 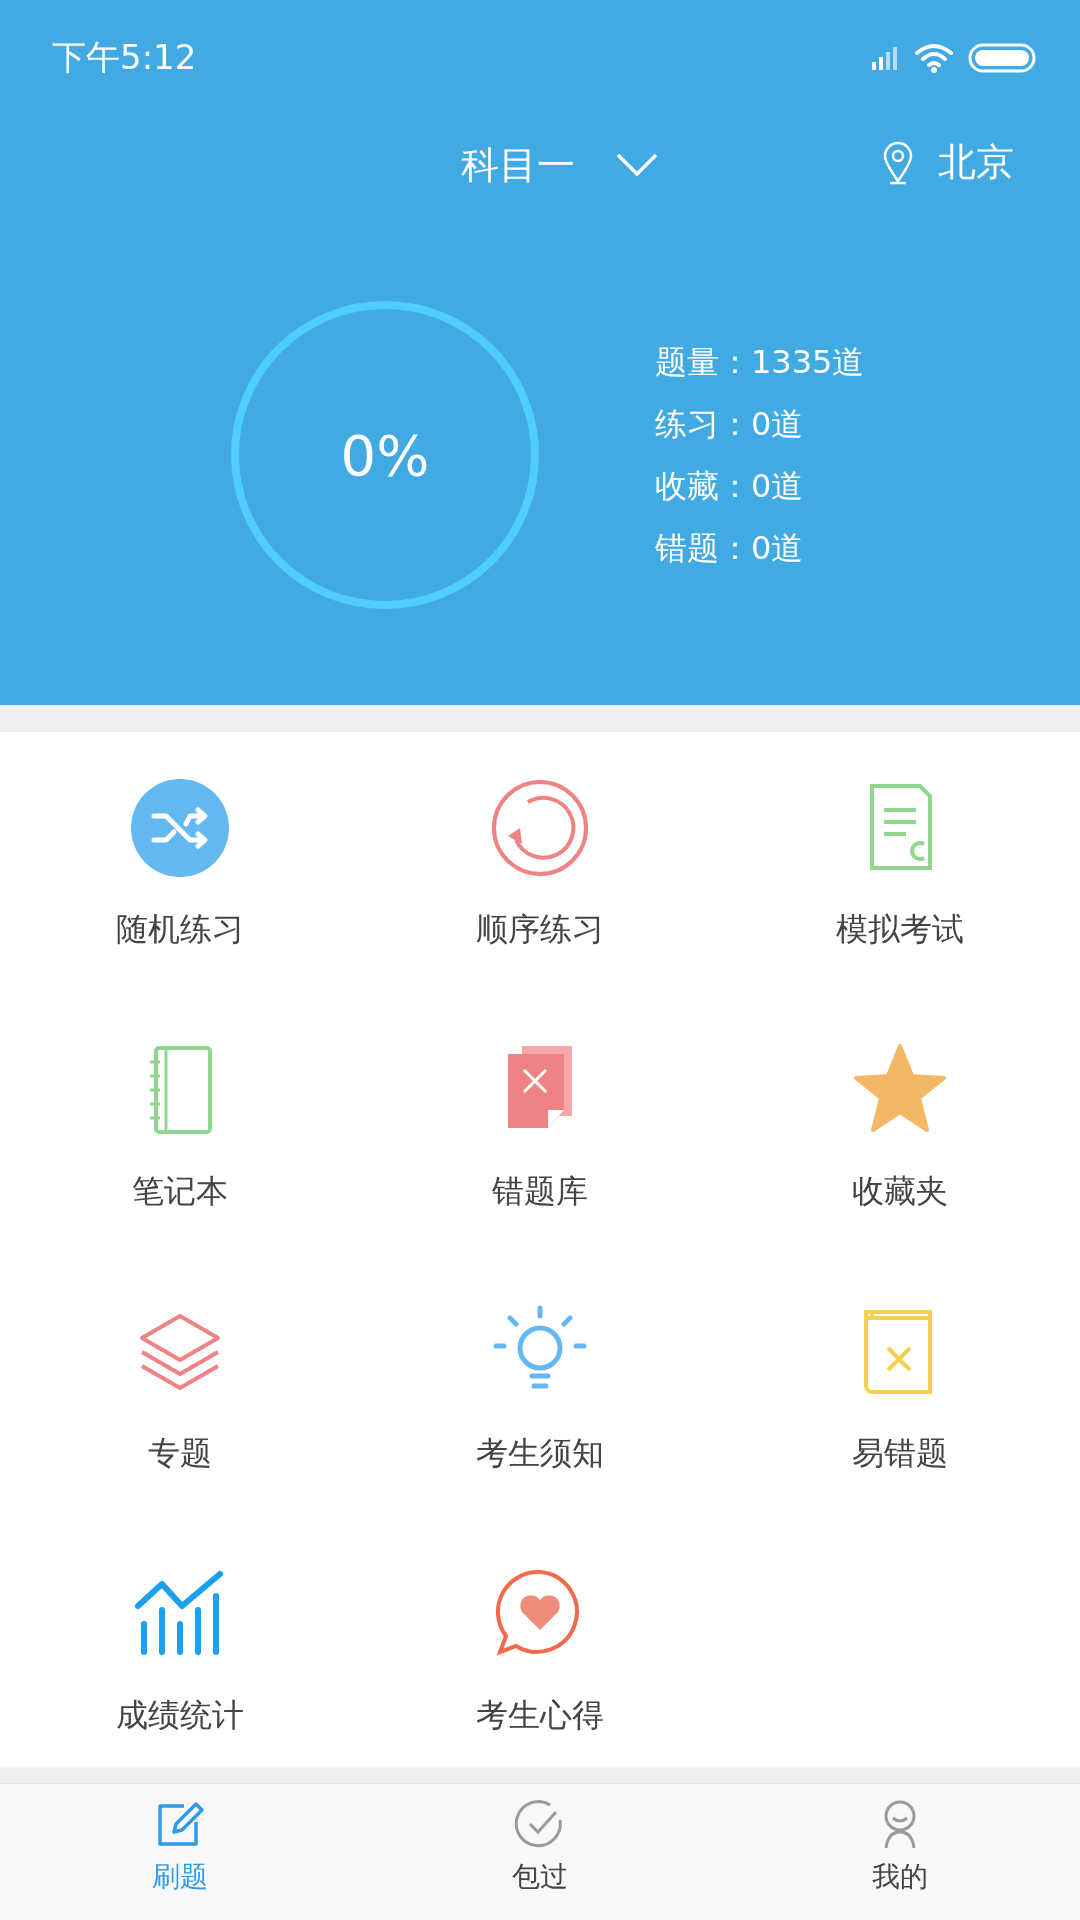 What do you see at coordinates (730, 486) in the screenshot?
I see `stat-text: 收藏：0道` at bounding box center [730, 486].